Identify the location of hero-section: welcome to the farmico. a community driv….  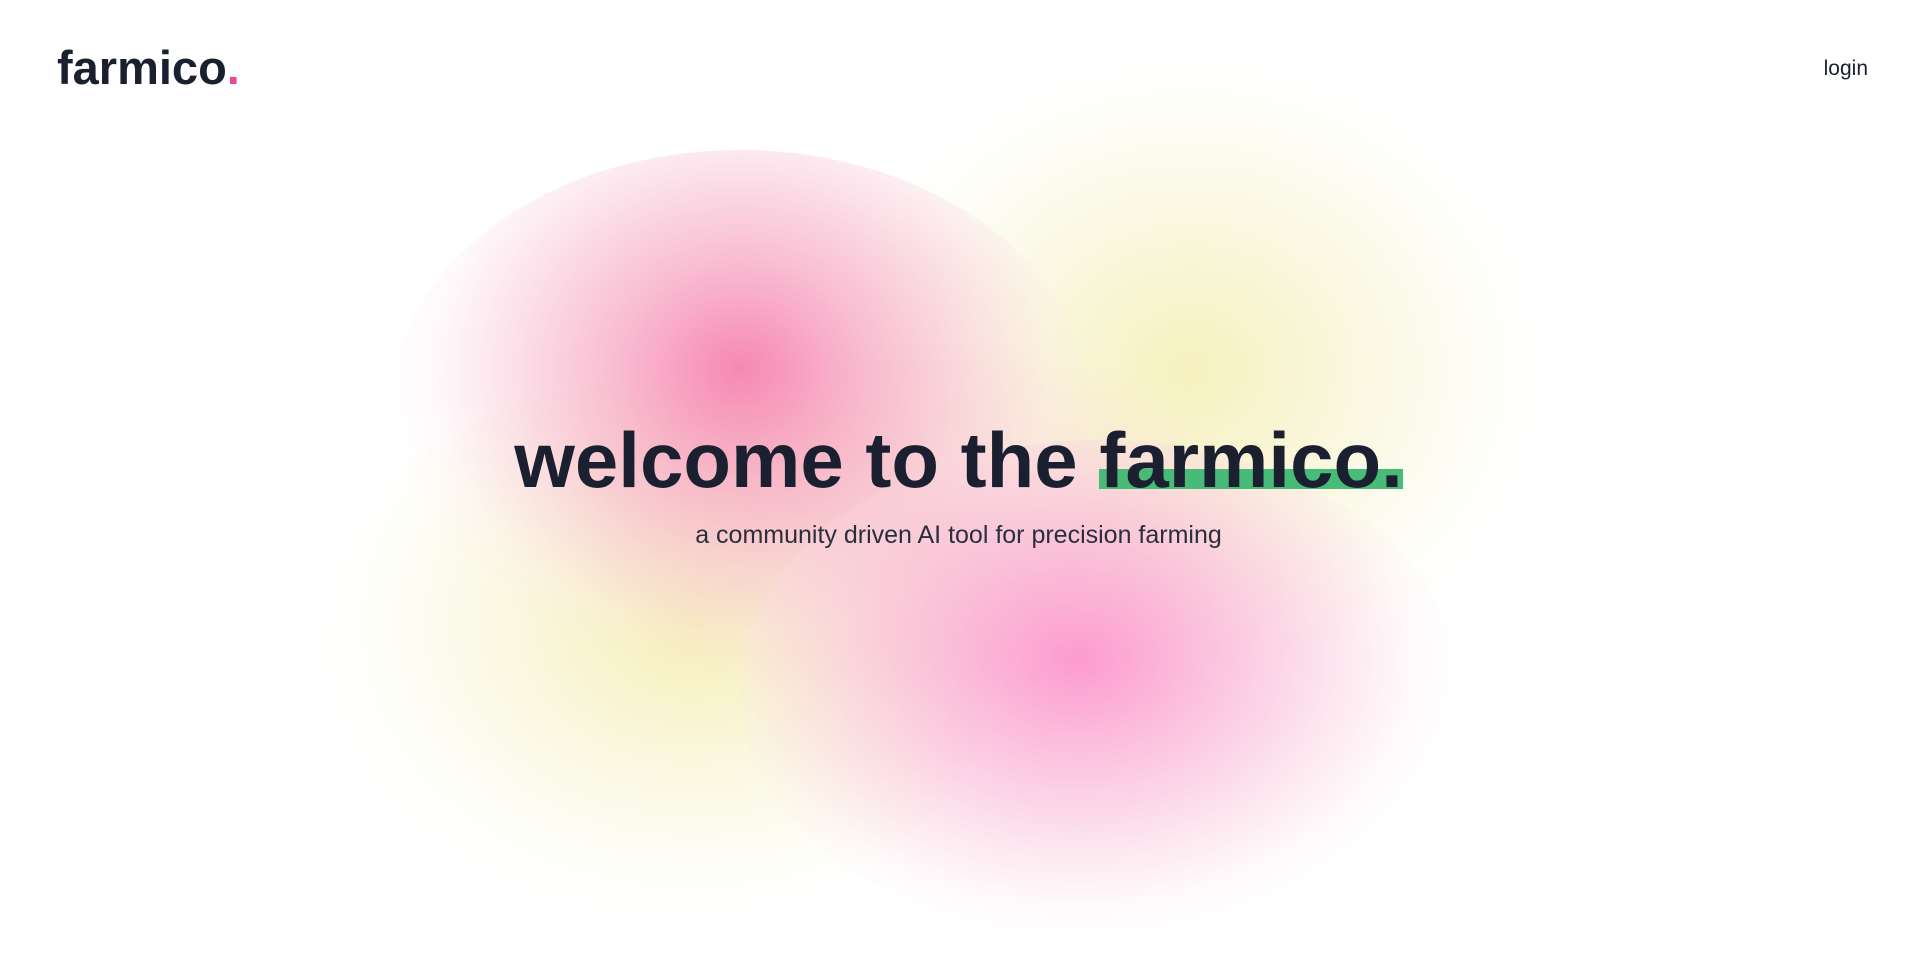
(958, 483).